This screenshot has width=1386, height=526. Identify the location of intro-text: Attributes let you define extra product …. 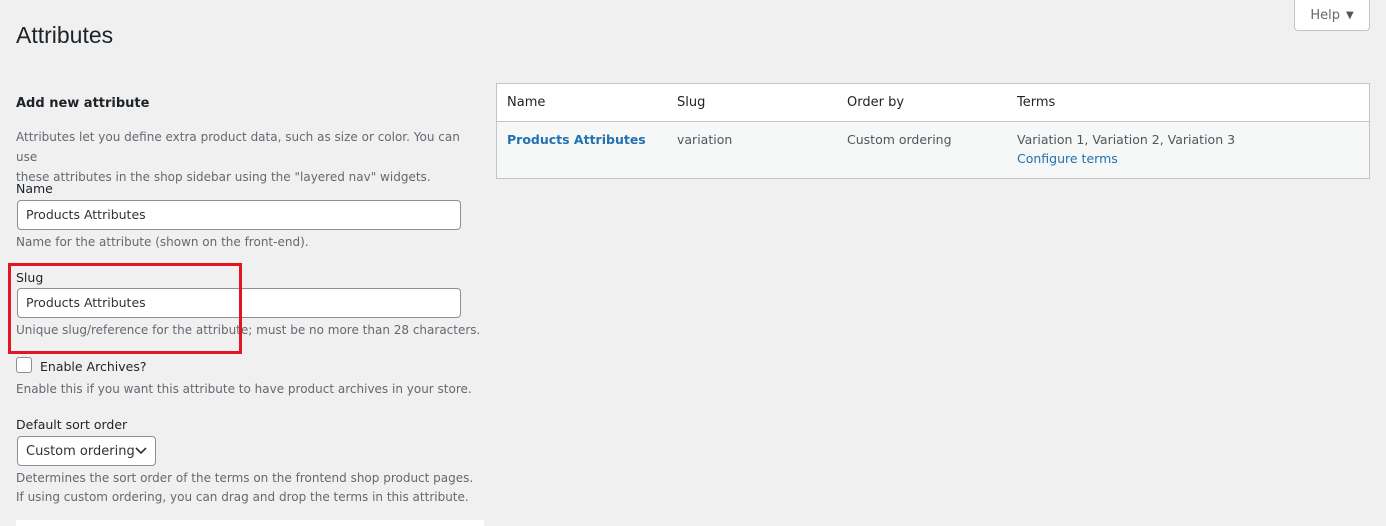
(246, 157).